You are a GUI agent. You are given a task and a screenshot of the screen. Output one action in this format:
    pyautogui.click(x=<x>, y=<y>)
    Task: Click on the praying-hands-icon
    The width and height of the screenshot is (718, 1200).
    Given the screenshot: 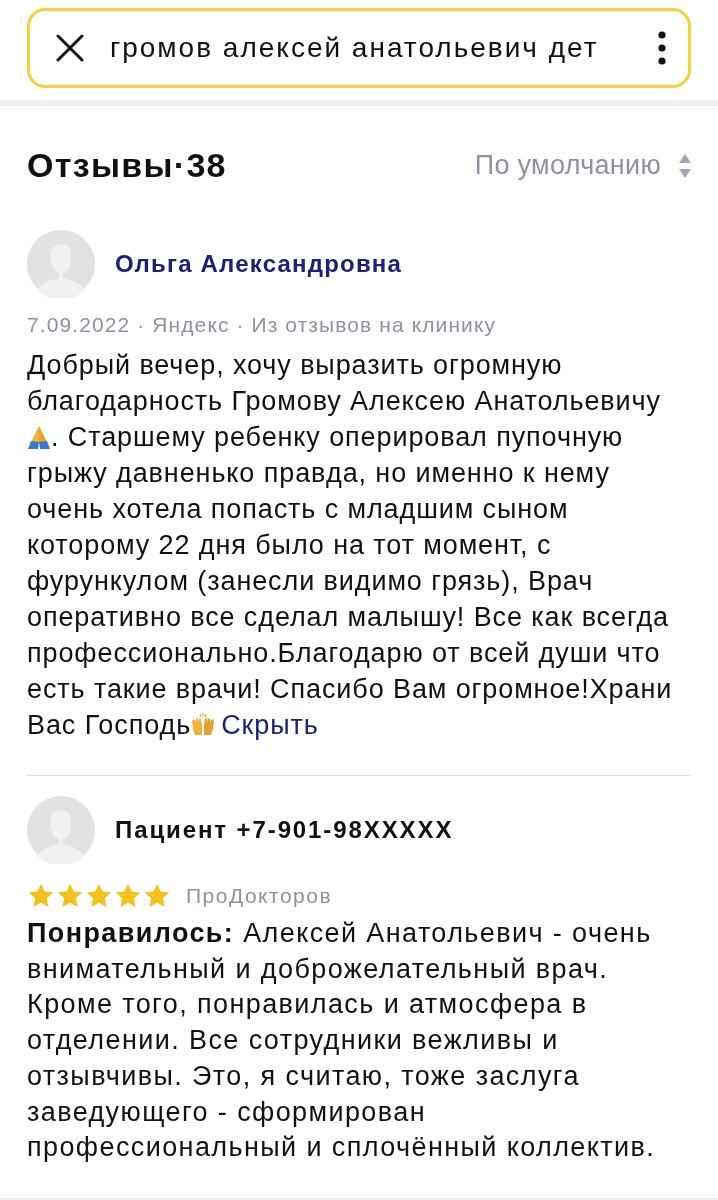 What is the action you would take?
    pyautogui.click(x=39, y=437)
    